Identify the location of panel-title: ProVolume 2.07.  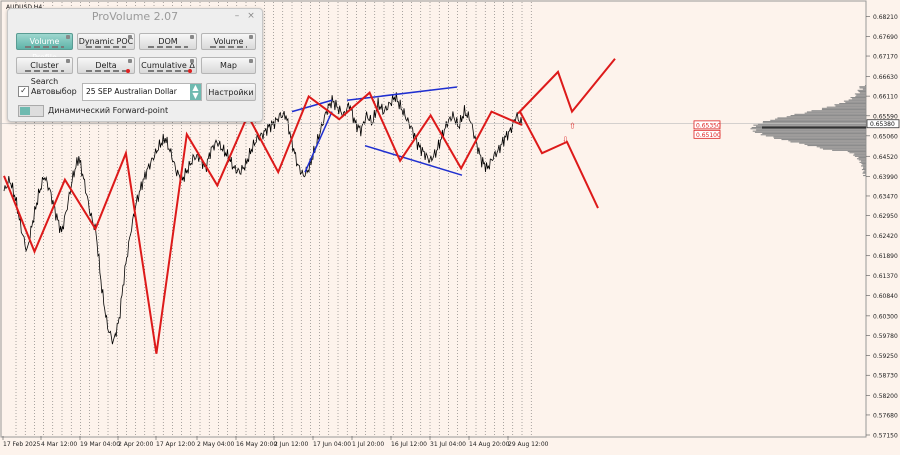
(135, 16).